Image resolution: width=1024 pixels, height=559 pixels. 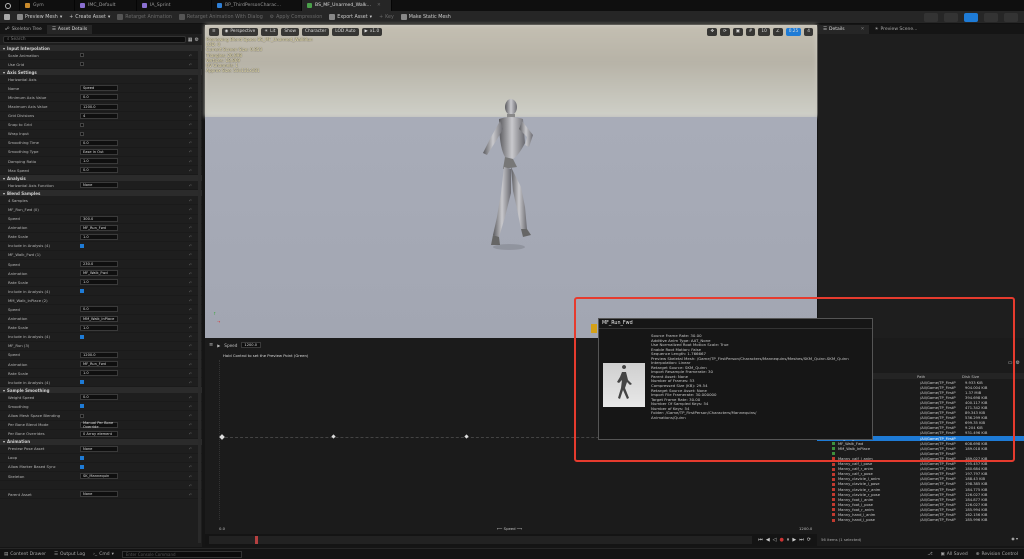 What do you see at coordinates (99, 318) in the screenshot?
I see `property-value-field: MM_Walk_InPlace` at bounding box center [99, 318].